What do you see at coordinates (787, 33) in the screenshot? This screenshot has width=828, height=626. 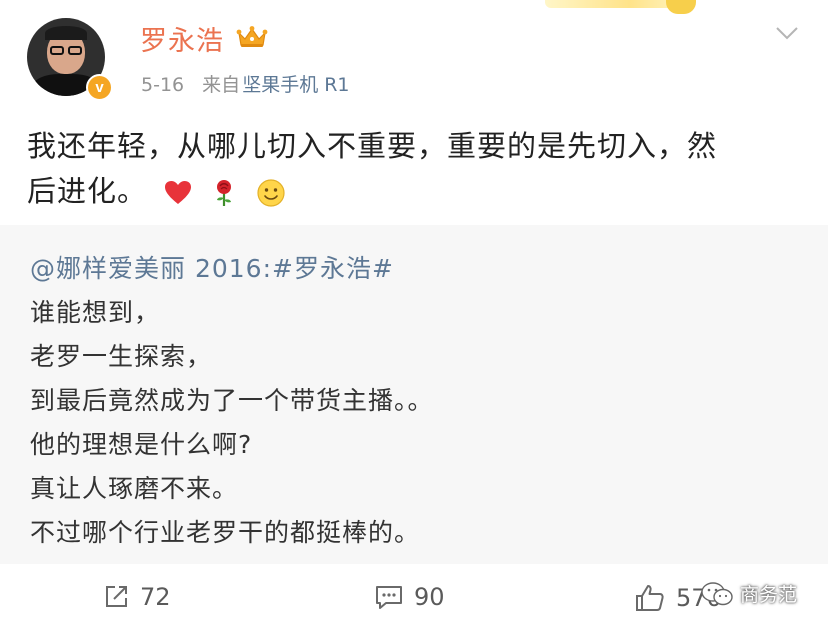 I see `chevron-down-icon` at bounding box center [787, 33].